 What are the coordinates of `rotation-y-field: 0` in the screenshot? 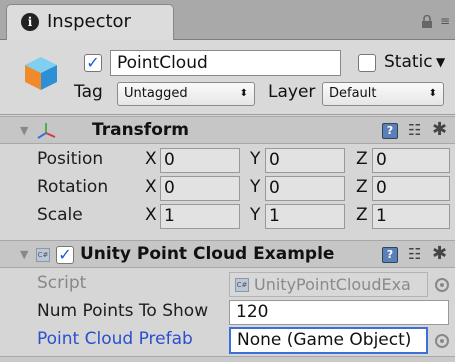 It's located at (305, 188).